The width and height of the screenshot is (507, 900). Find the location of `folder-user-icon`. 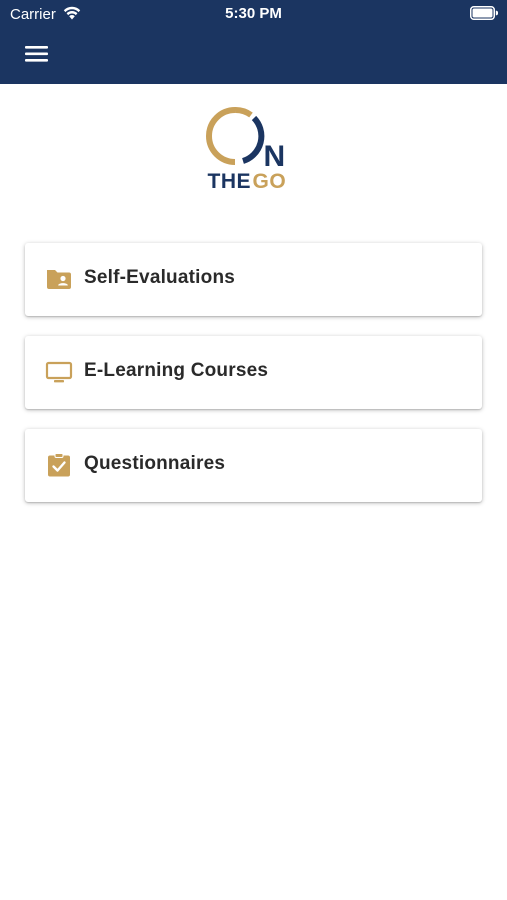

folder-user-icon is located at coordinates (59, 279).